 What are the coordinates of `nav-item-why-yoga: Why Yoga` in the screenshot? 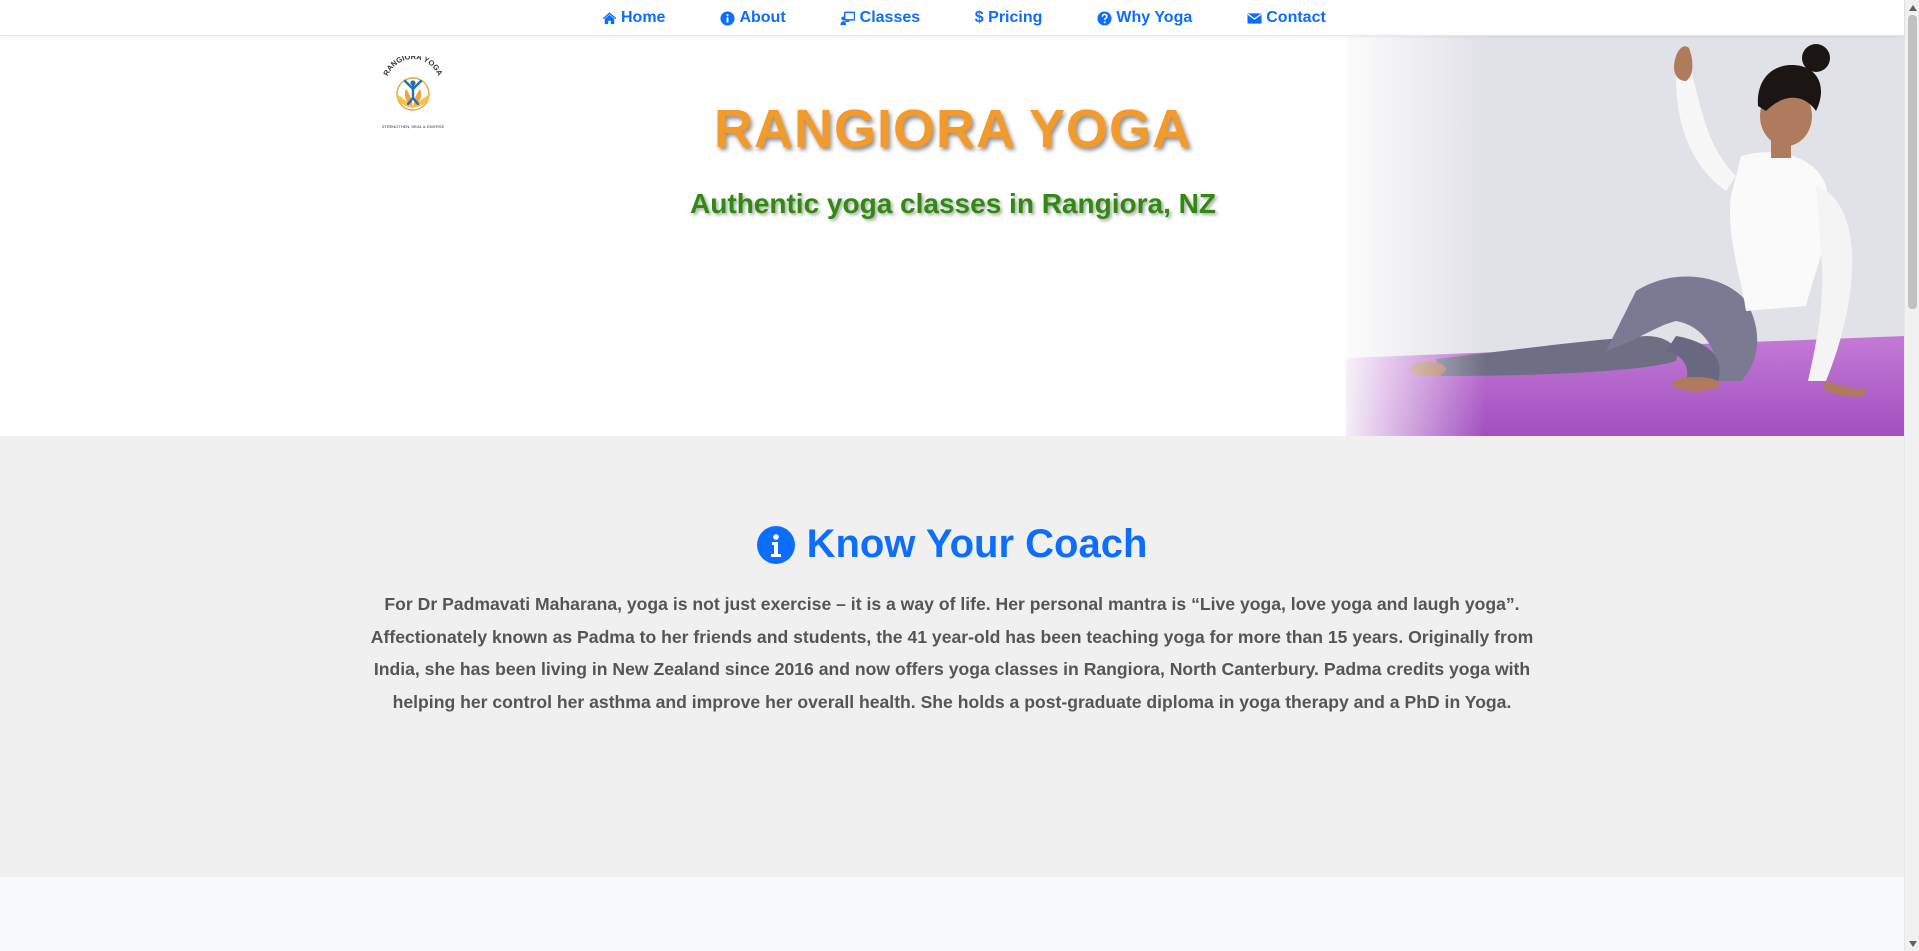 It's located at (1144, 18).